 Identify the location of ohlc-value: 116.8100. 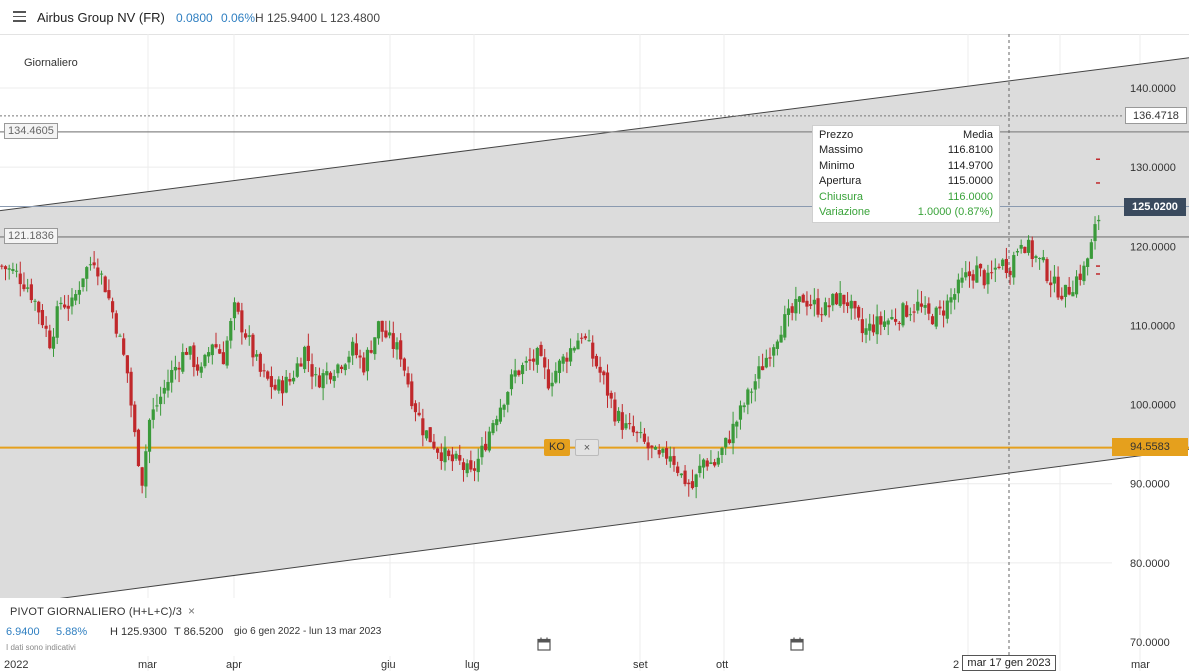
(970, 150).